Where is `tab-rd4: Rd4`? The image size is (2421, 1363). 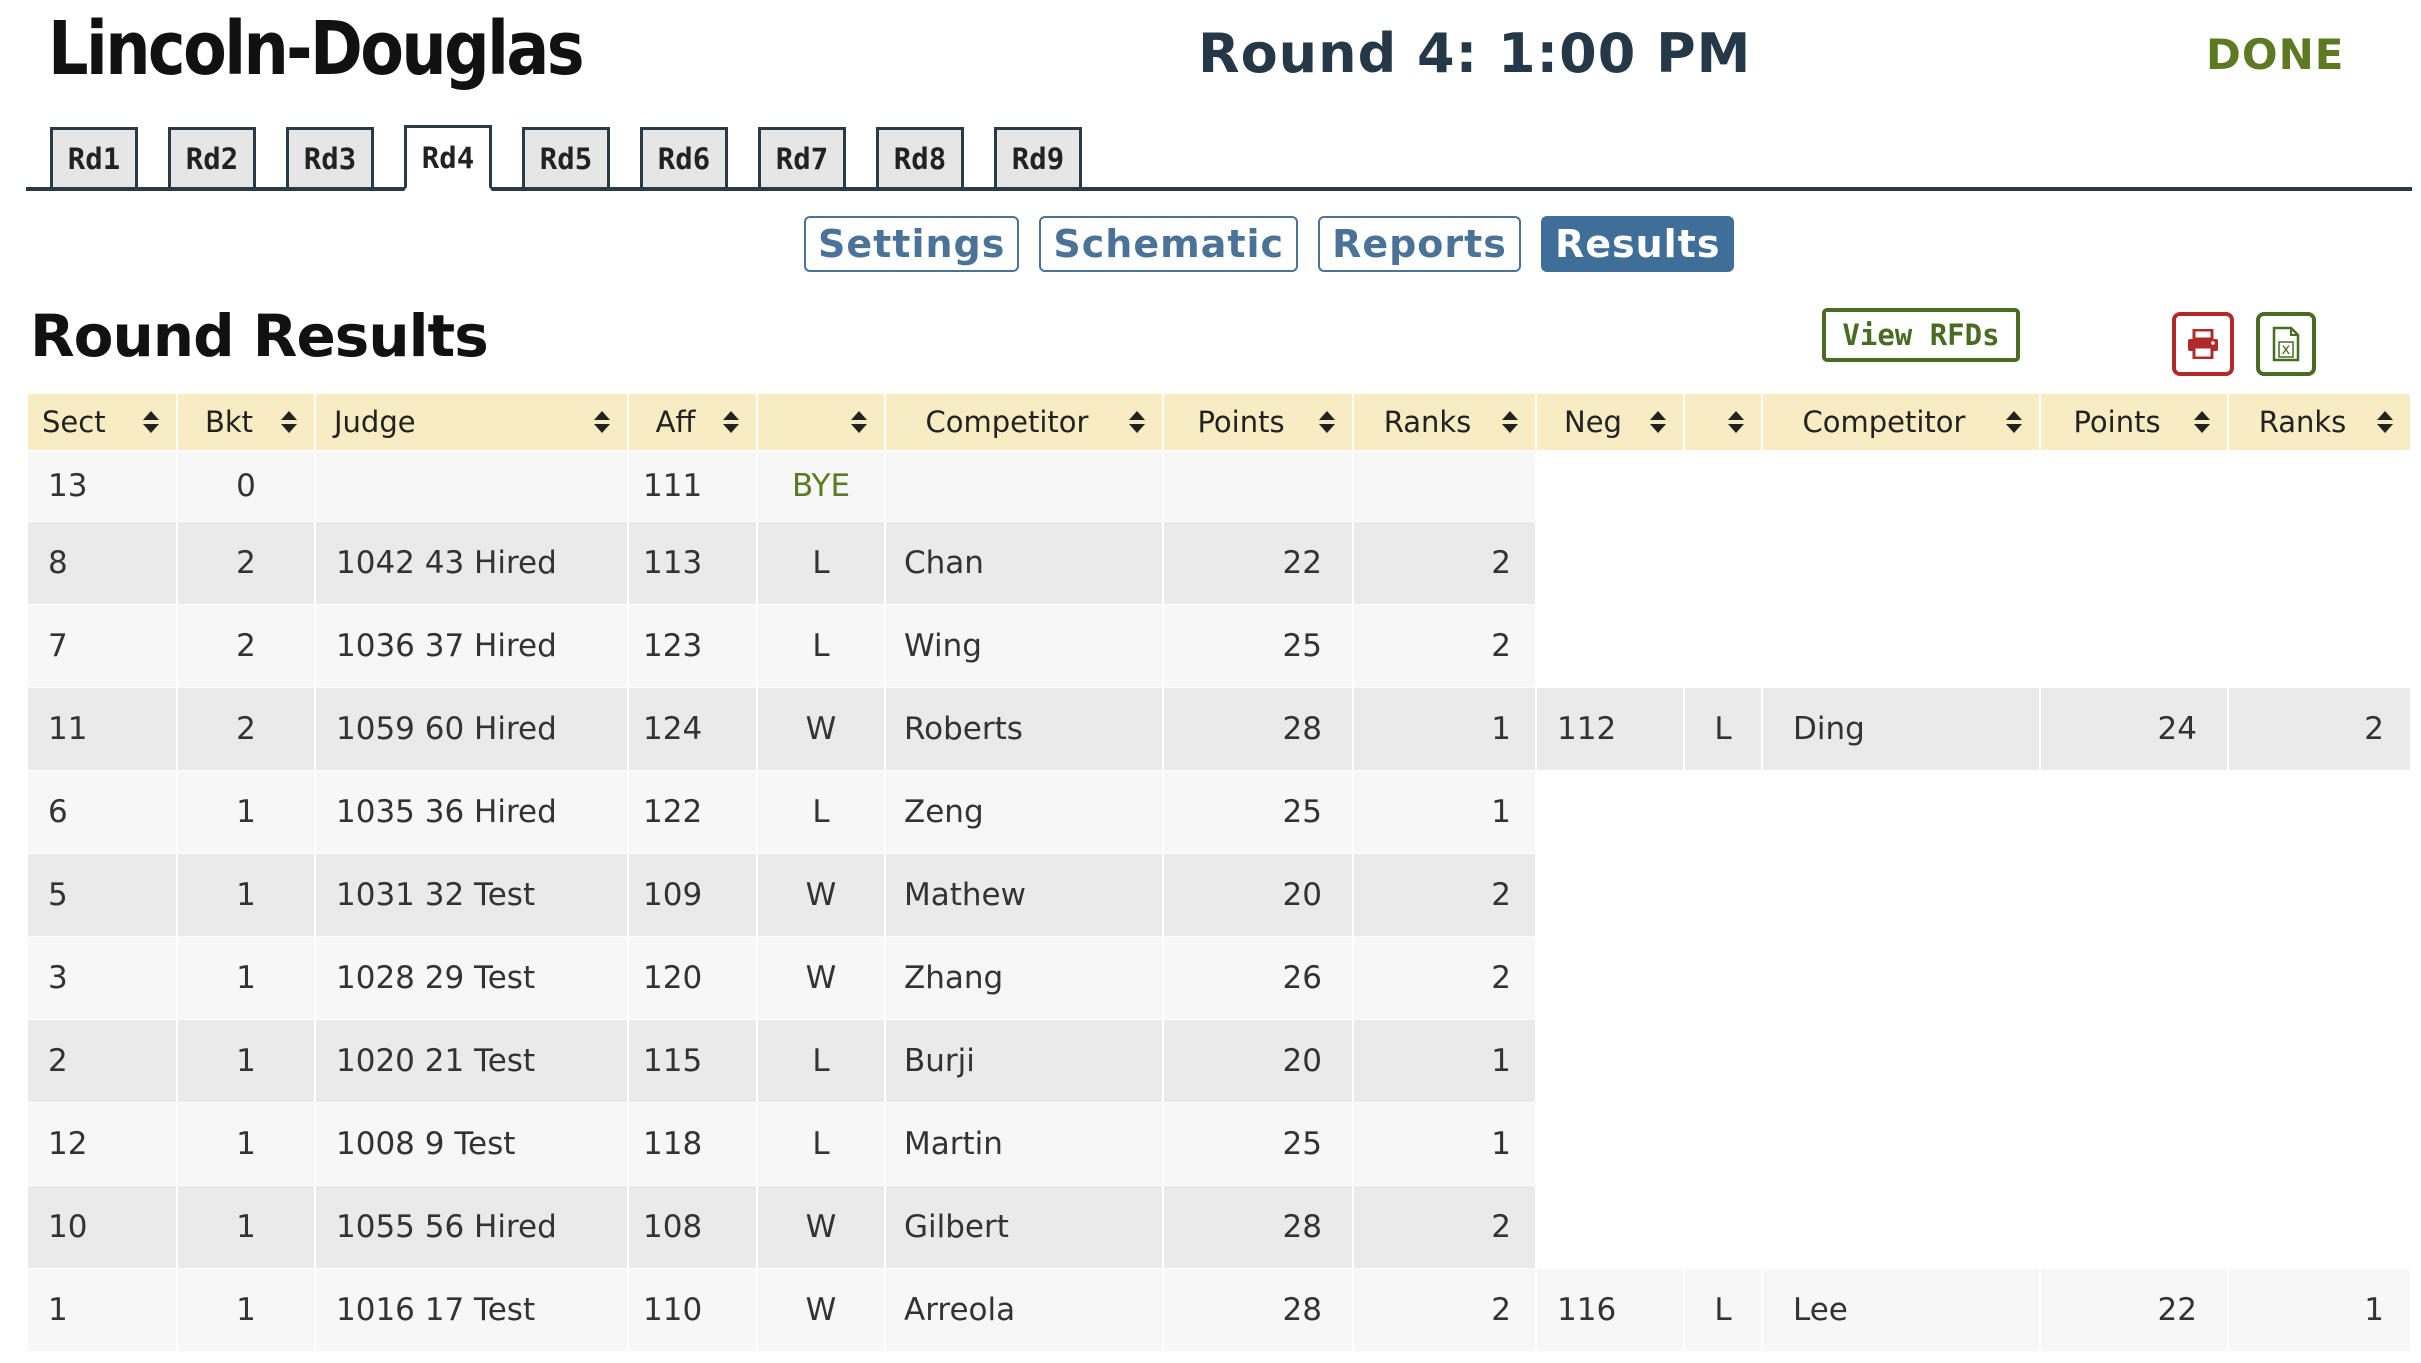
tab-rd4: Rd4 is located at coordinates (448, 158).